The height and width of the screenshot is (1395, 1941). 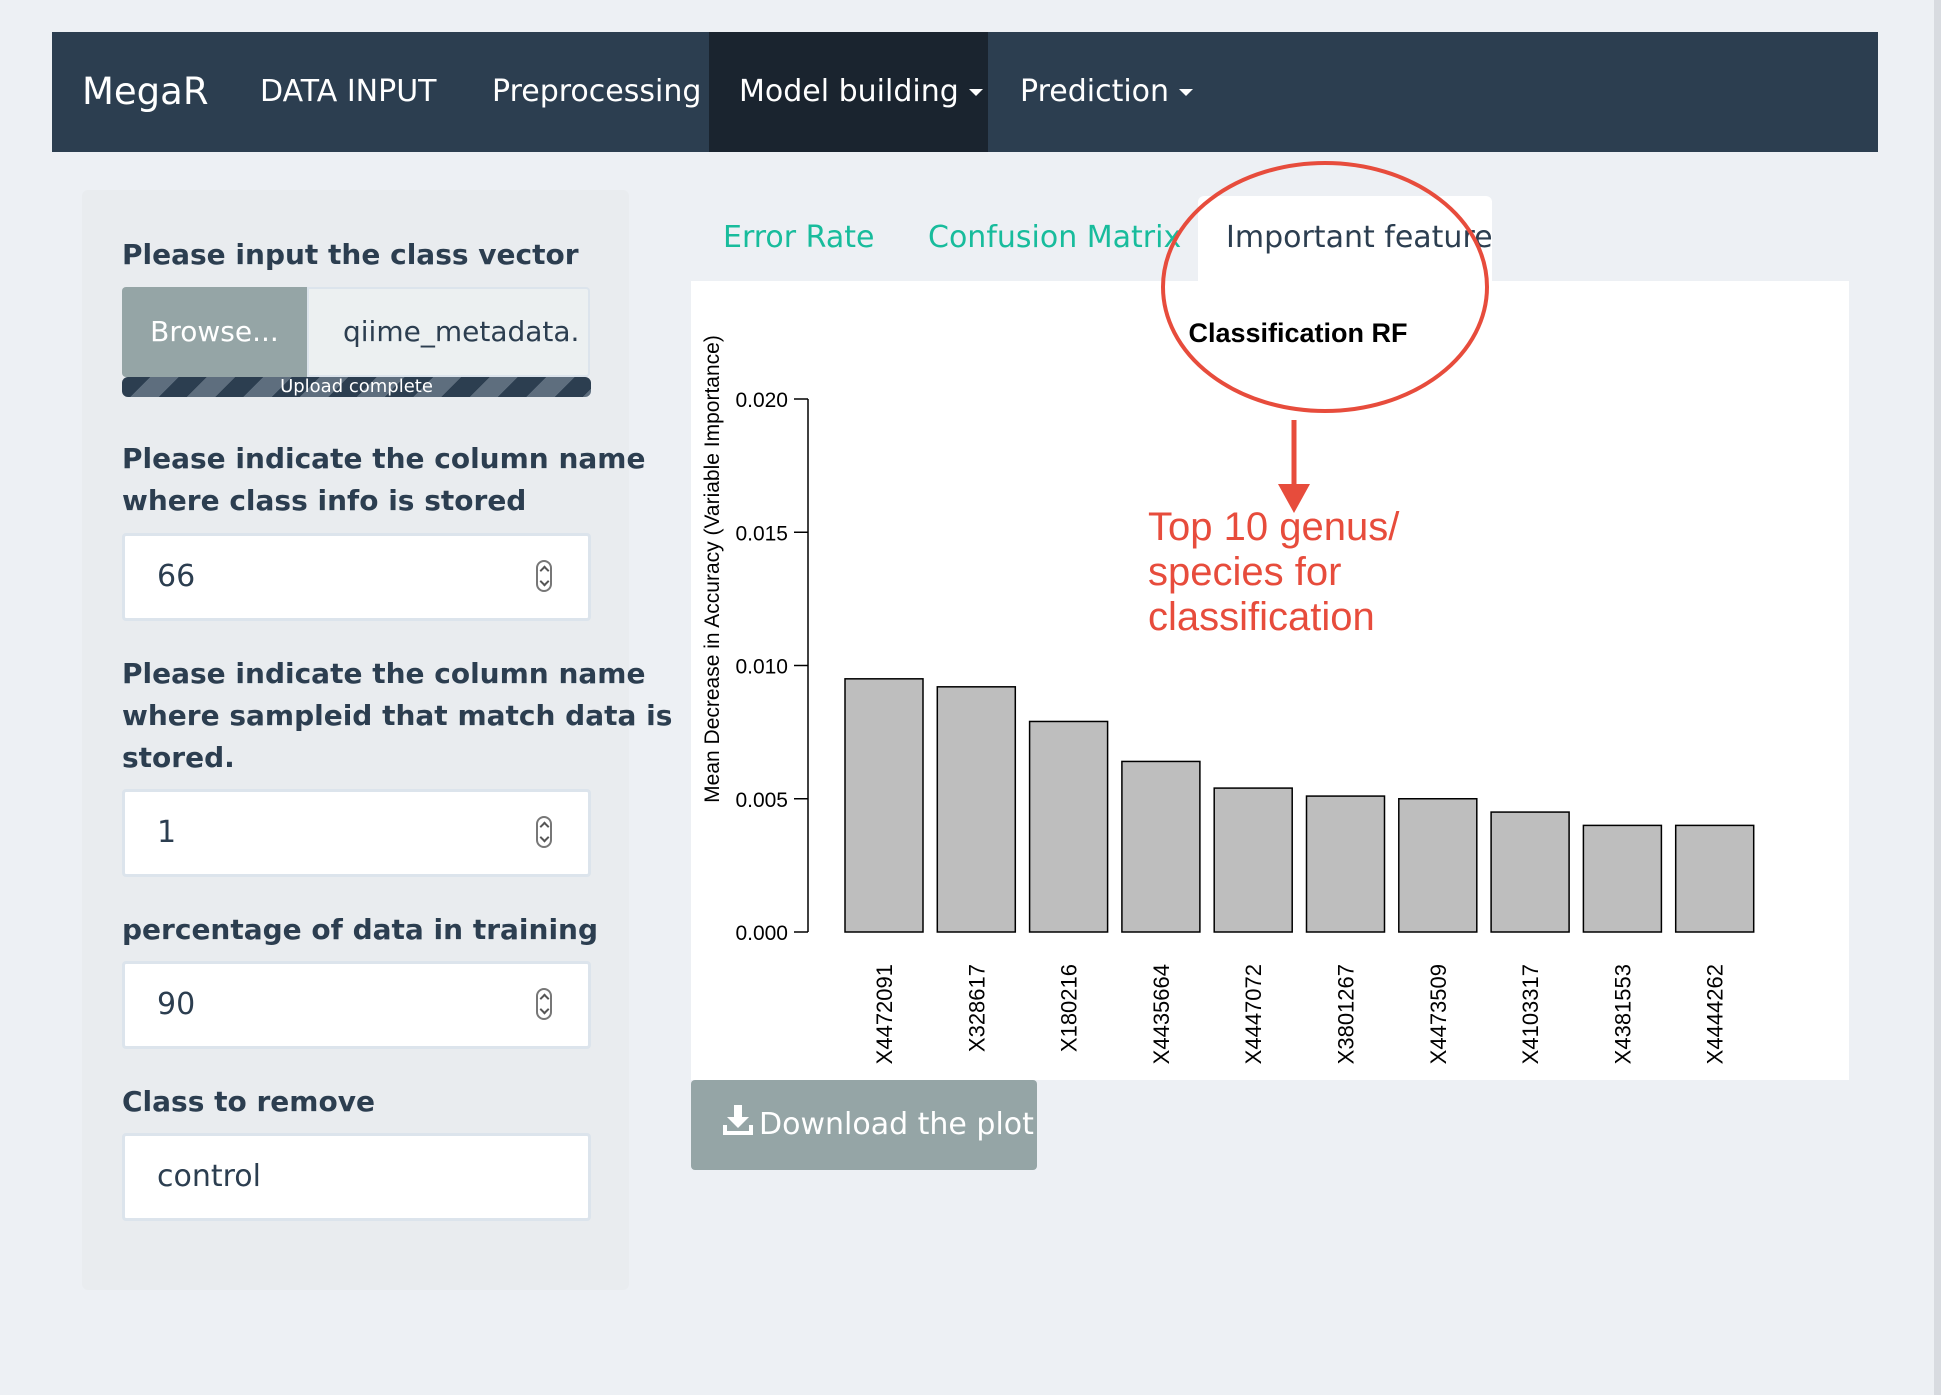 What do you see at coordinates (896, 1124) in the screenshot?
I see `download-plot-label: Download the plot` at bounding box center [896, 1124].